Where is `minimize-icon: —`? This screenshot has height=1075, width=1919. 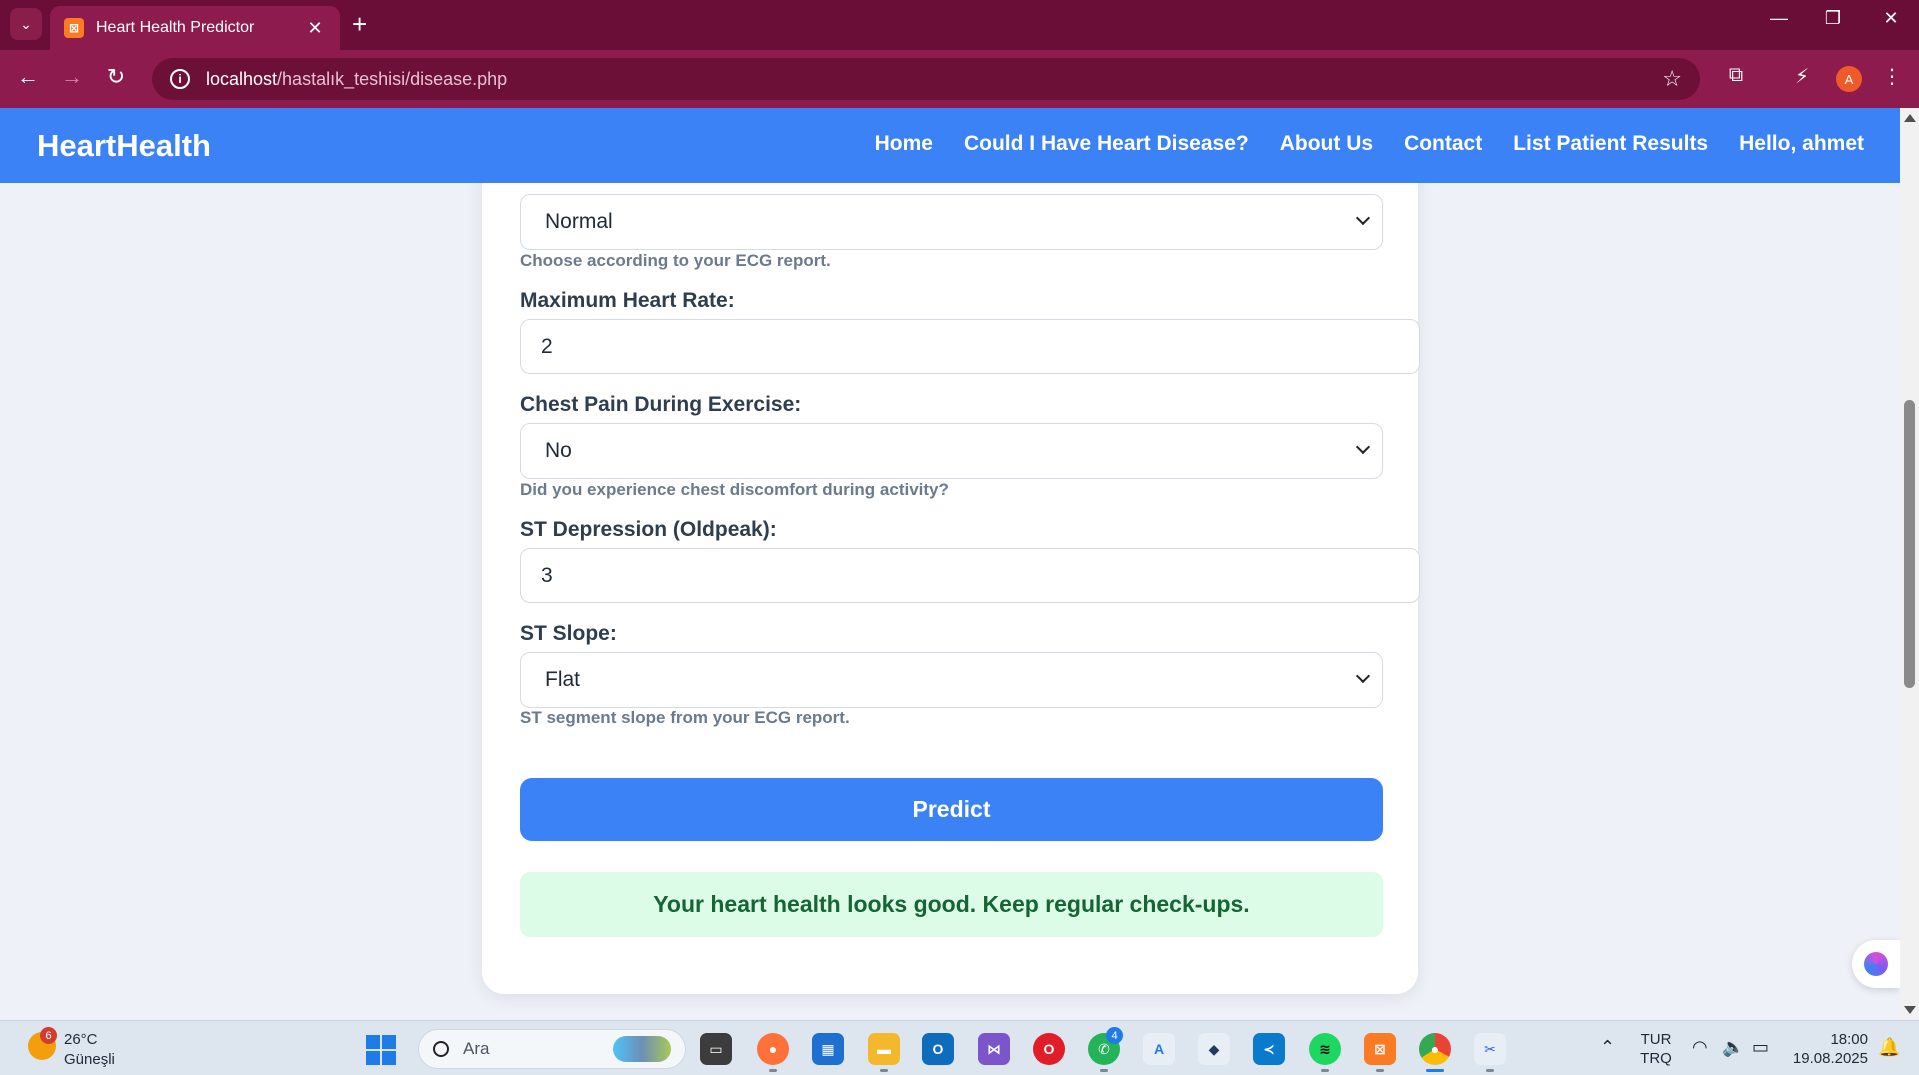 minimize-icon: — is located at coordinates (1779, 18).